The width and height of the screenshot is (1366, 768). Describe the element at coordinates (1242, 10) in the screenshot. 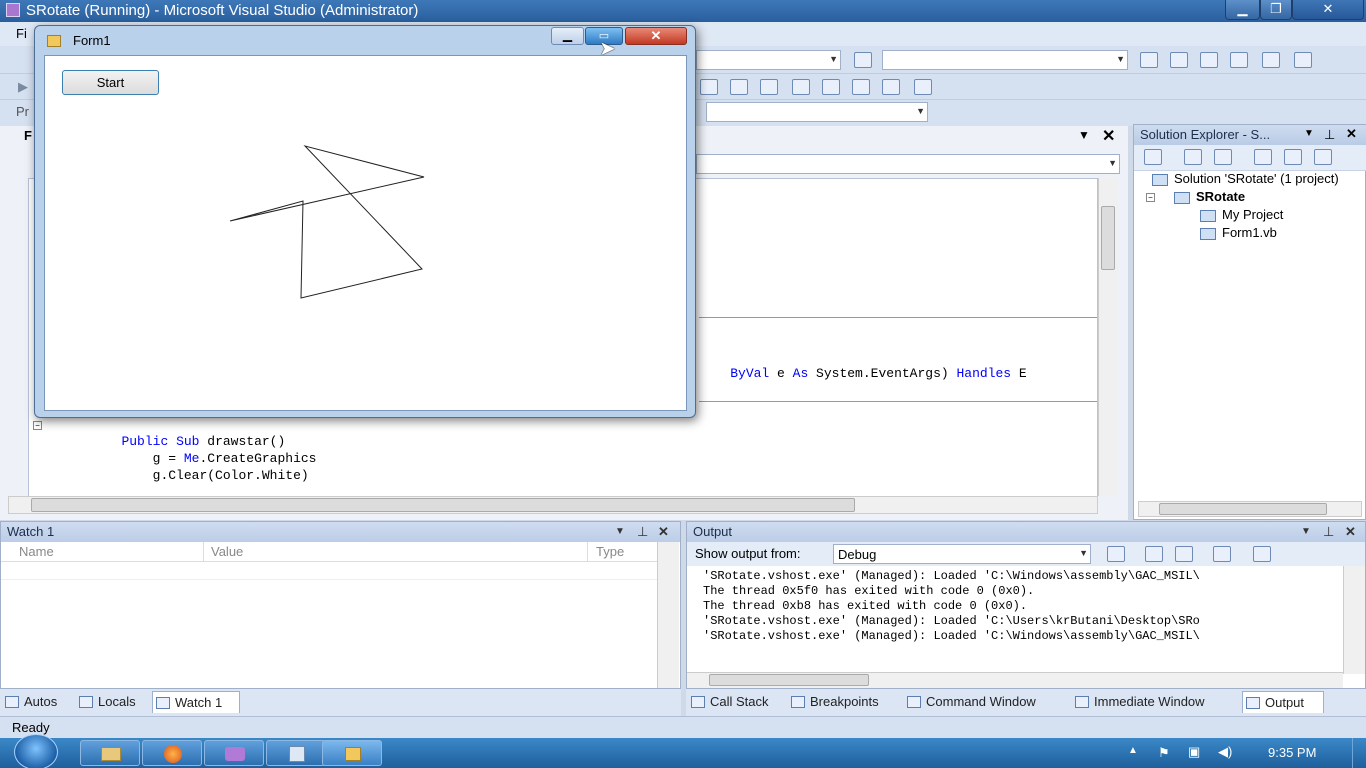

I see `vs-minimize-button: ▁` at that location.